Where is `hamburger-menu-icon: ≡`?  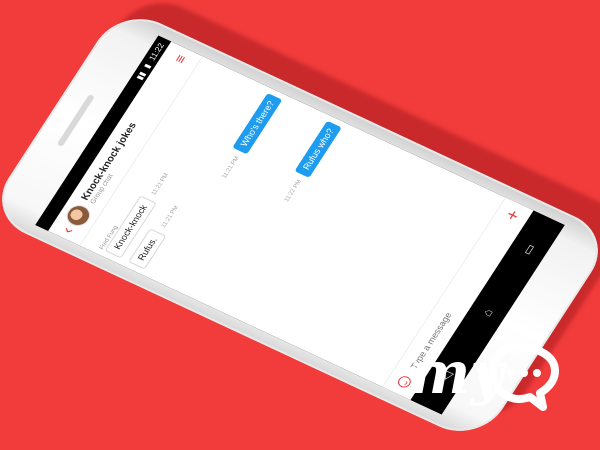 hamburger-menu-icon: ≡ is located at coordinates (180, 59).